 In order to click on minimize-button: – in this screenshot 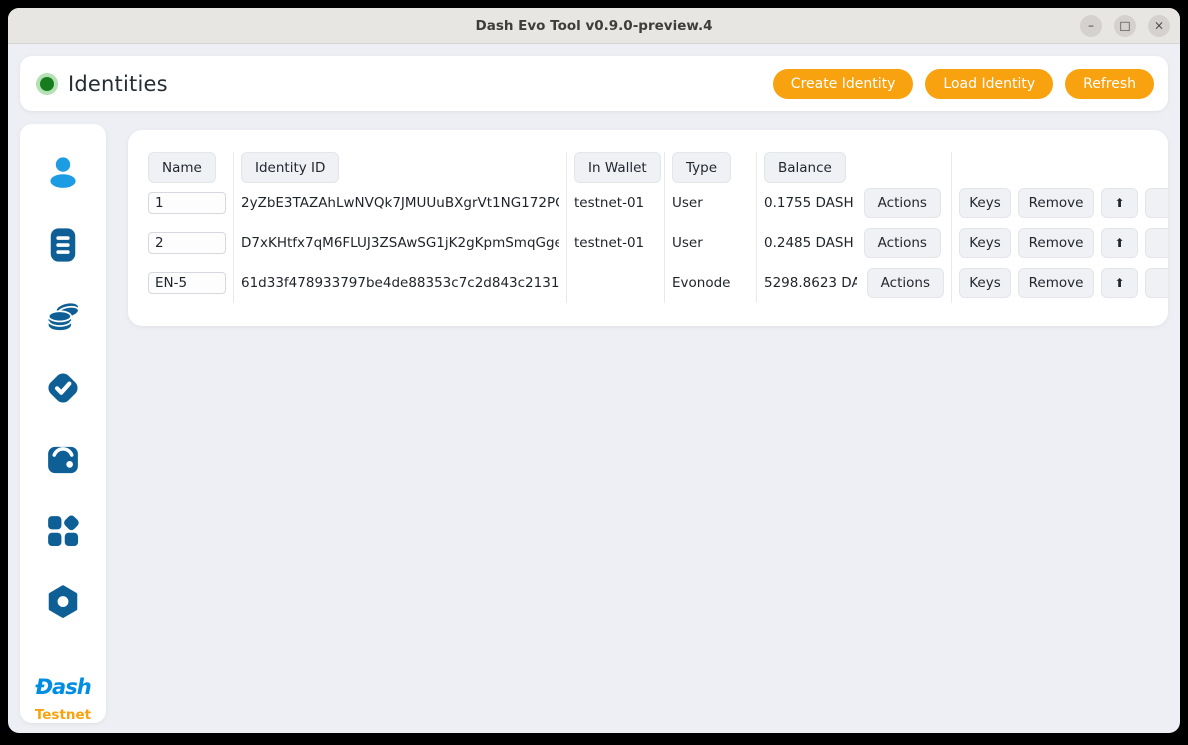, I will do `click(1091, 26)`.